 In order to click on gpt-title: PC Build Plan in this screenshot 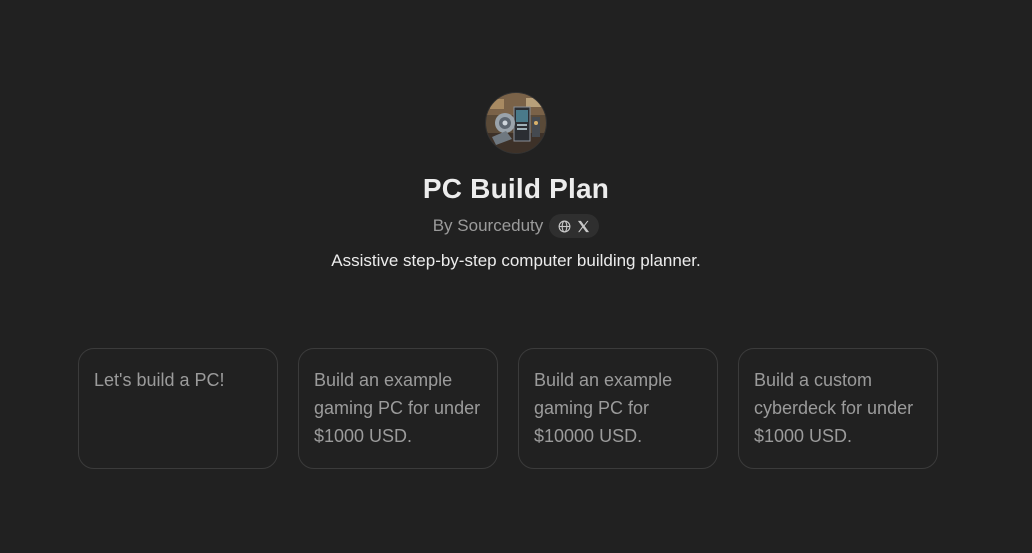, I will do `click(516, 188)`.